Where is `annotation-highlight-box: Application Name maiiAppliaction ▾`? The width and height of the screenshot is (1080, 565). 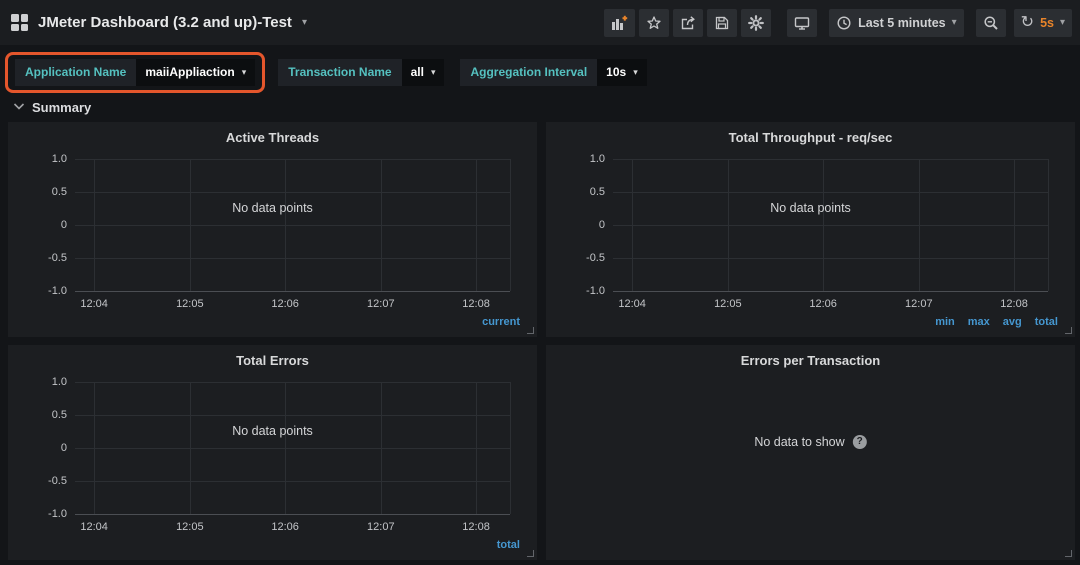 annotation-highlight-box: Application Name maiiAppliaction ▾ is located at coordinates (135, 72).